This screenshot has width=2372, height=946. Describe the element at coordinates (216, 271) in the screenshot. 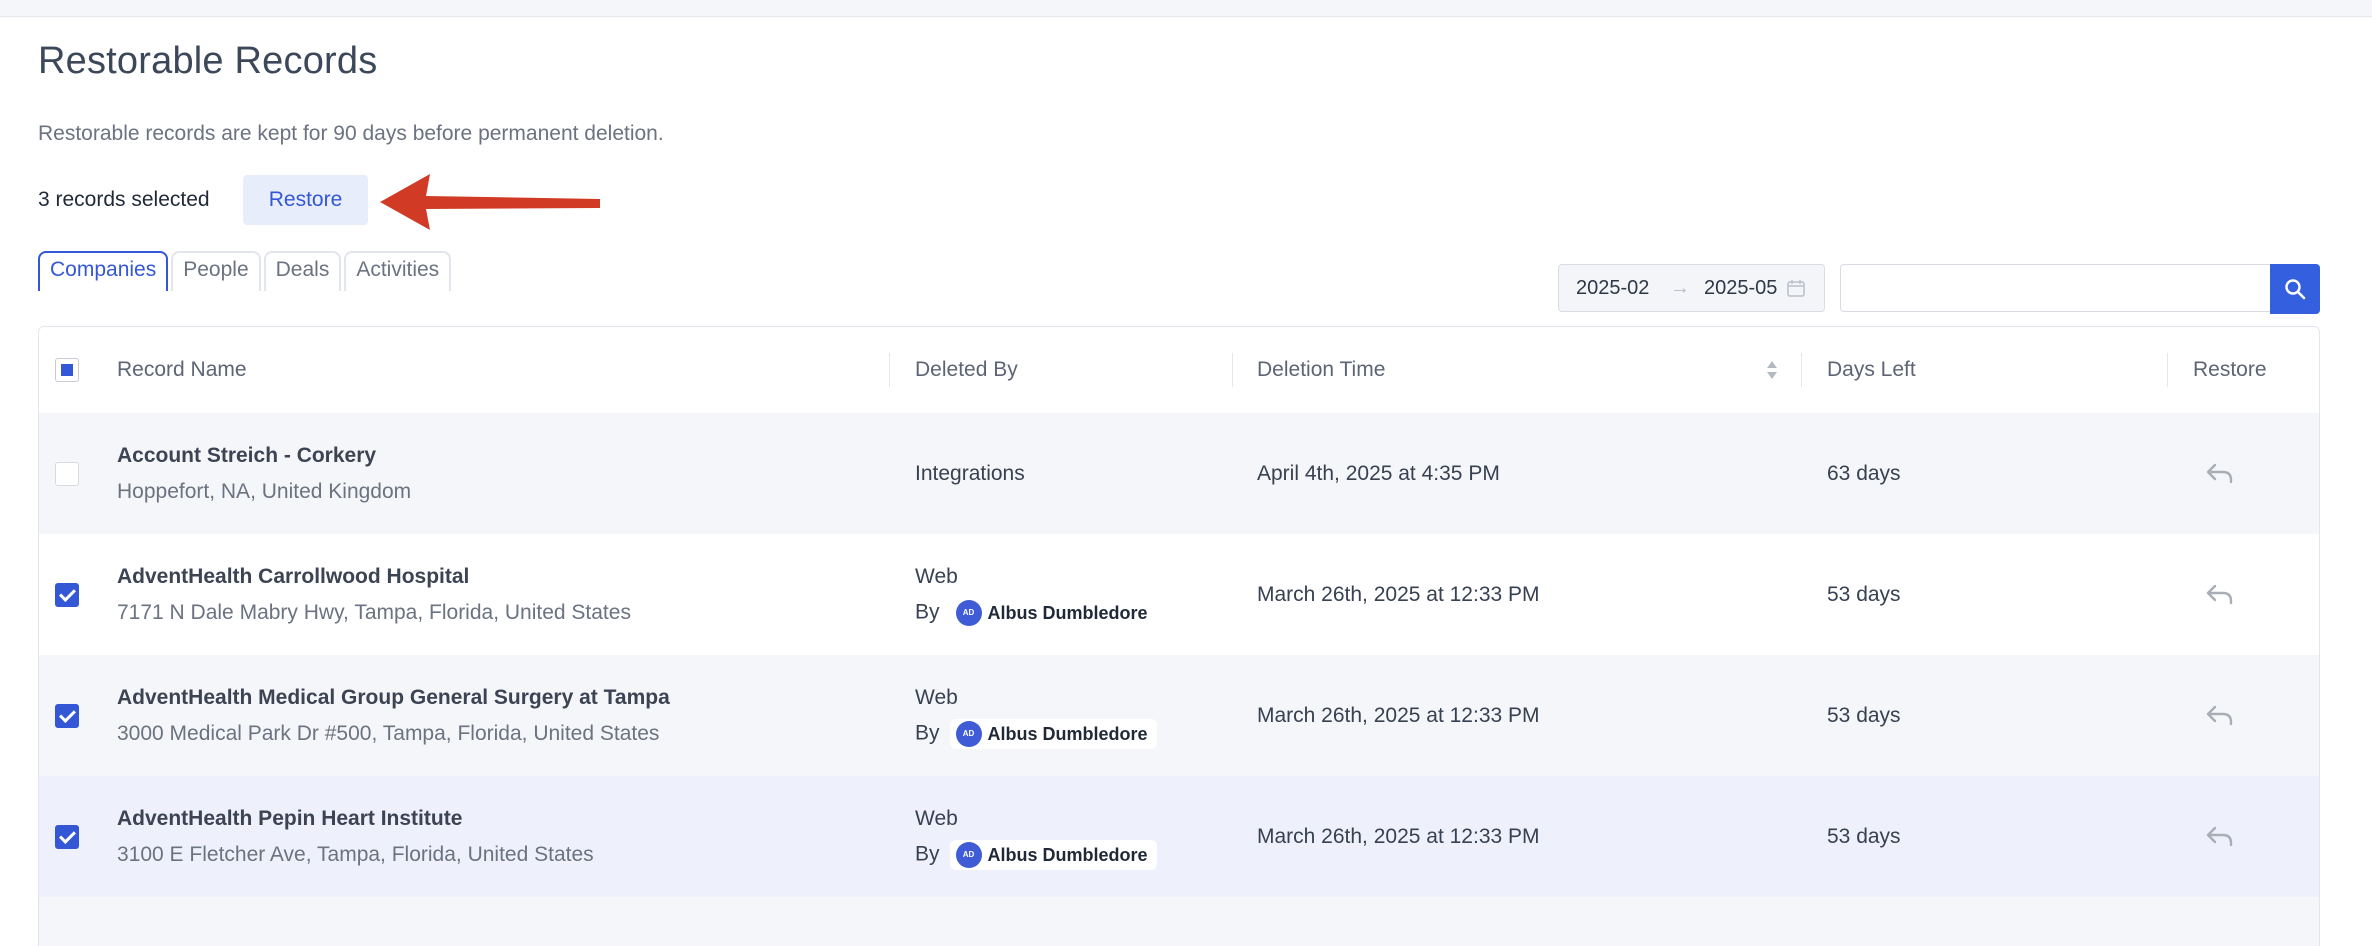

I see `tab-people: People` at that location.